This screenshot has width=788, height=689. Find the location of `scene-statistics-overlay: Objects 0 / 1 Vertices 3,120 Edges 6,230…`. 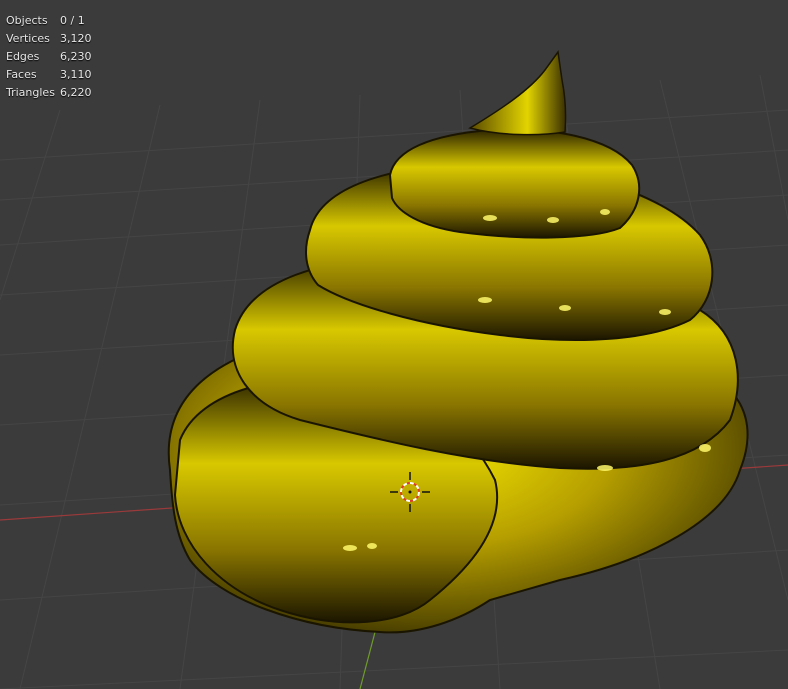

scene-statistics-overlay: Objects 0 / 1 Vertices 3,120 Edges 6,230… is located at coordinates (49, 57).